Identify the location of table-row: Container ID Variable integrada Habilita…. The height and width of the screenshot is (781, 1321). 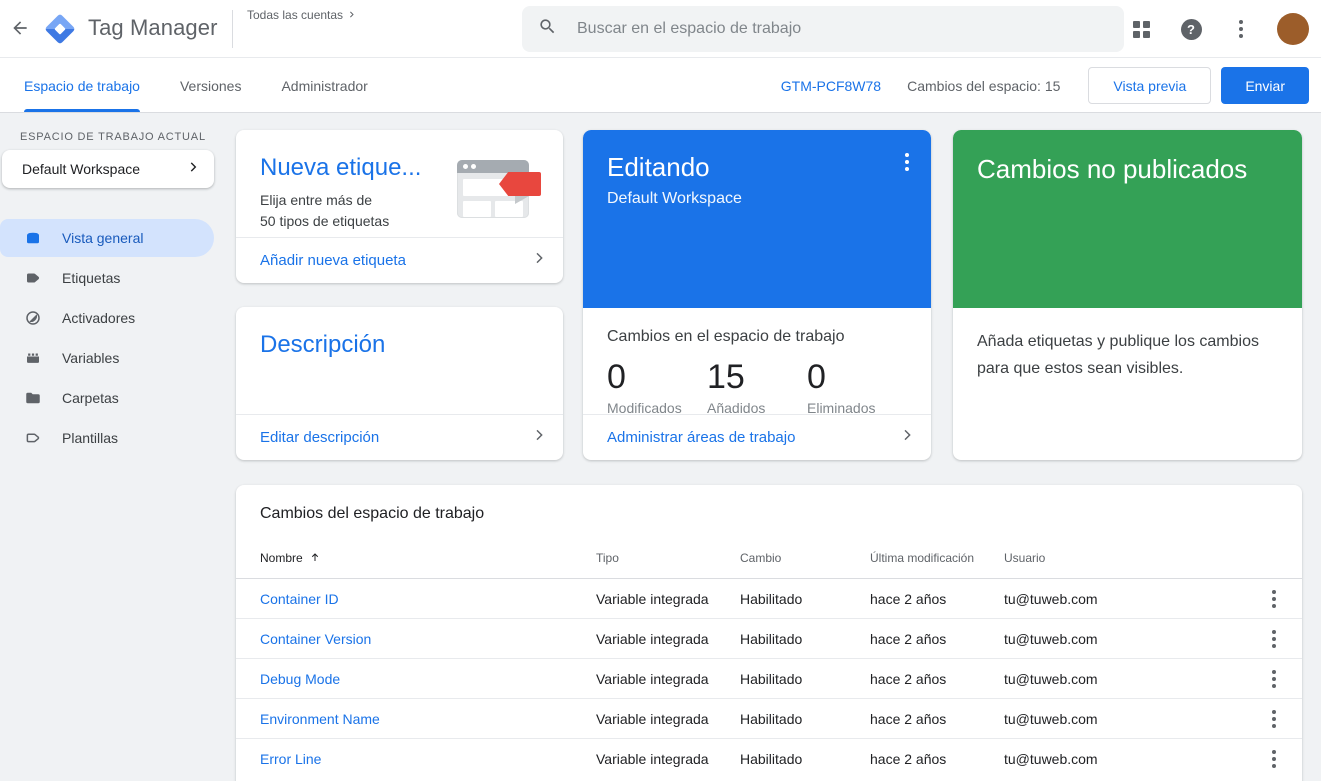
(769, 599).